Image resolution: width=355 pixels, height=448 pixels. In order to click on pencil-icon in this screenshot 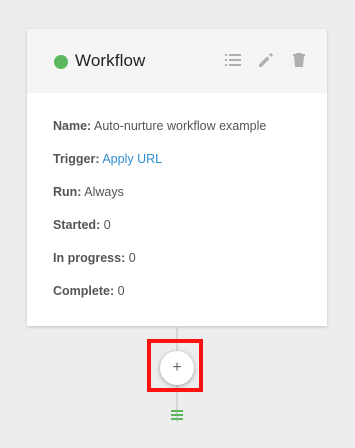, I will do `click(266, 60)`.